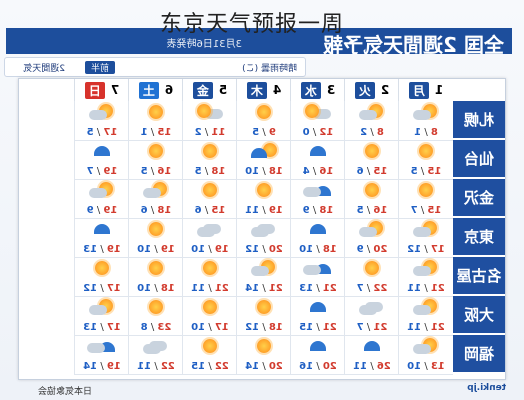  What do you see at coordinates (439, 90) in the screenshot?
I see `day-number: 1` at bounding box center [439, 90].